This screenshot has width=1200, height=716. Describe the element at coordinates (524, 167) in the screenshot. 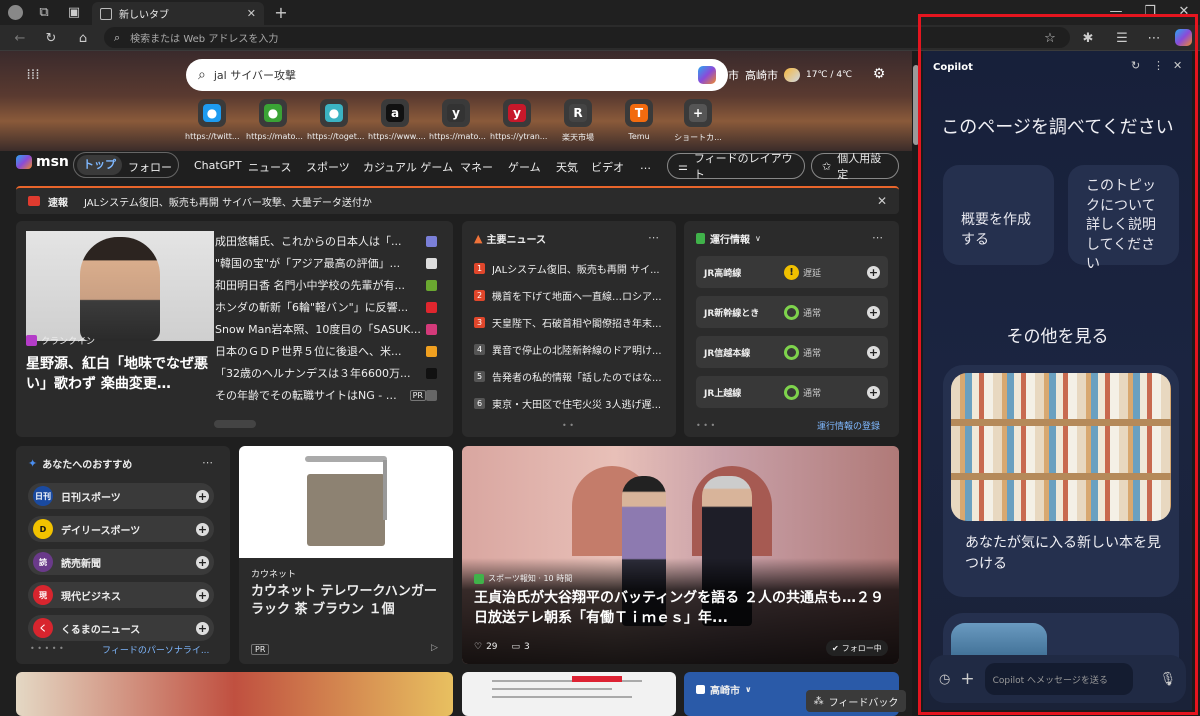

I see `nav-tab-item: ゲーム` at that location.